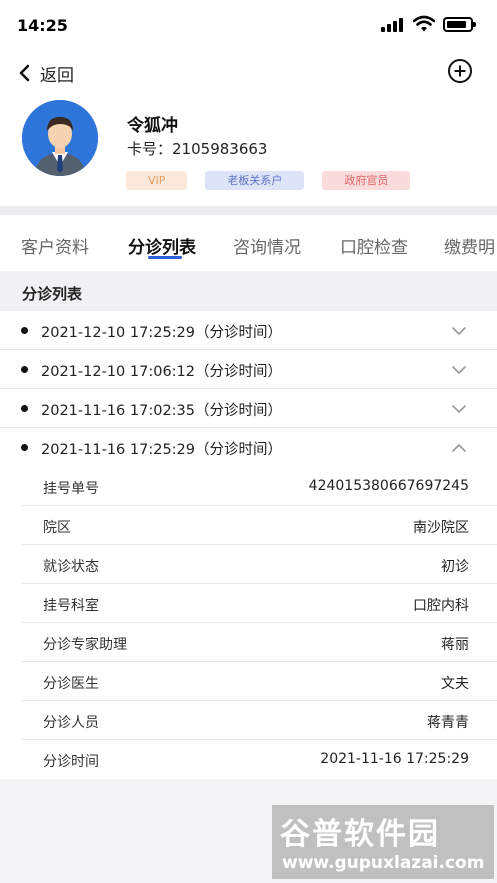 The width and height of the screenshot is (497, 883). I want to click on triage-time: 2021-11-16 17:02:35（分诊时间）, so click(161, 411).